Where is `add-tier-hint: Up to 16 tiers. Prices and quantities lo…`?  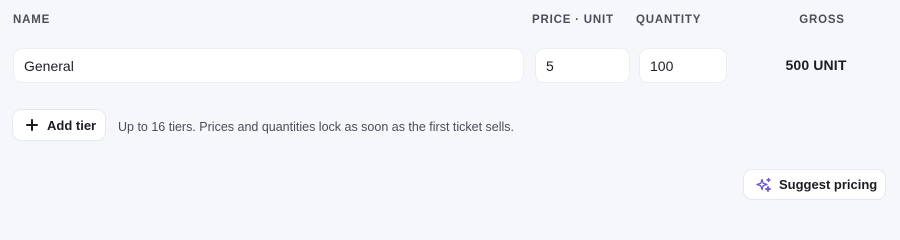 add-tier-hint: Up to 16 tiers. Prices and quantities lo… is located at coordinates (316, 127).